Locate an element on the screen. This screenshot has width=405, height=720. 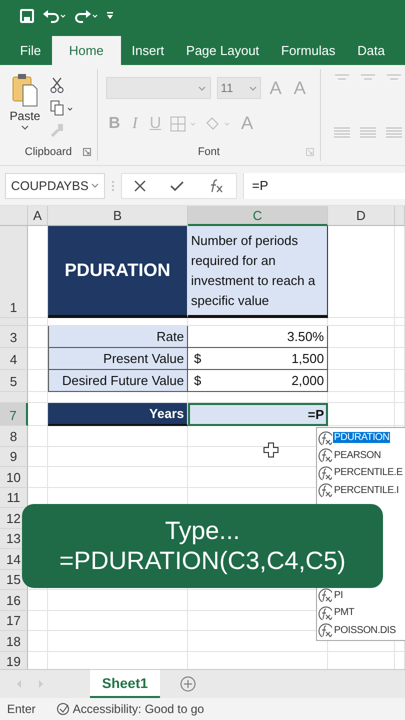
function-suggestion: PMT is located at coordinates (361, 613).